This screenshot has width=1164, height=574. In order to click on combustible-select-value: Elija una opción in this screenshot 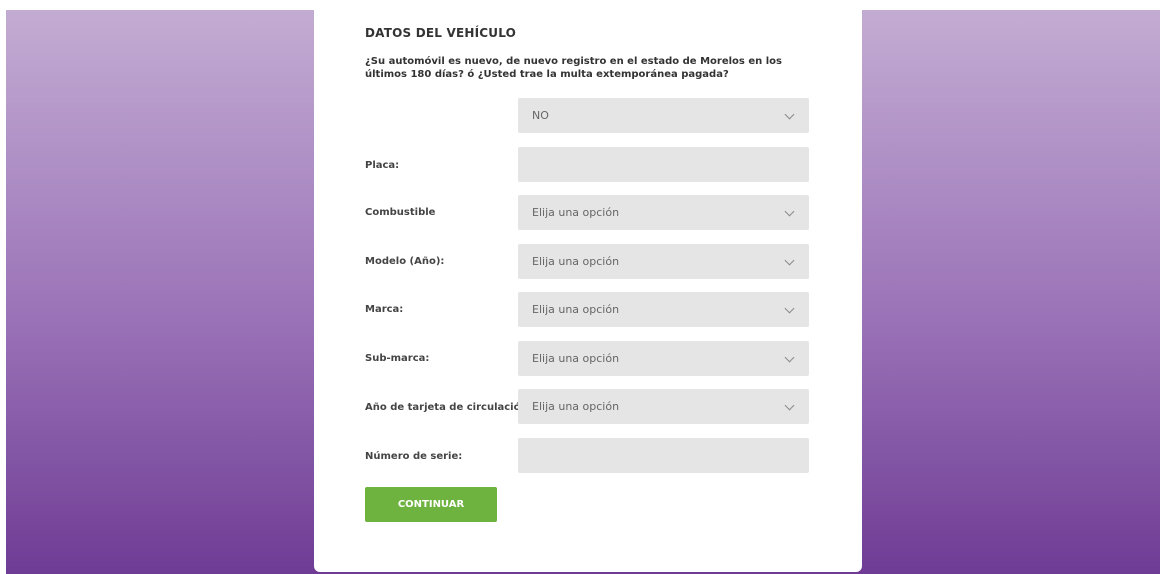, I will do `click(576, 212)`.